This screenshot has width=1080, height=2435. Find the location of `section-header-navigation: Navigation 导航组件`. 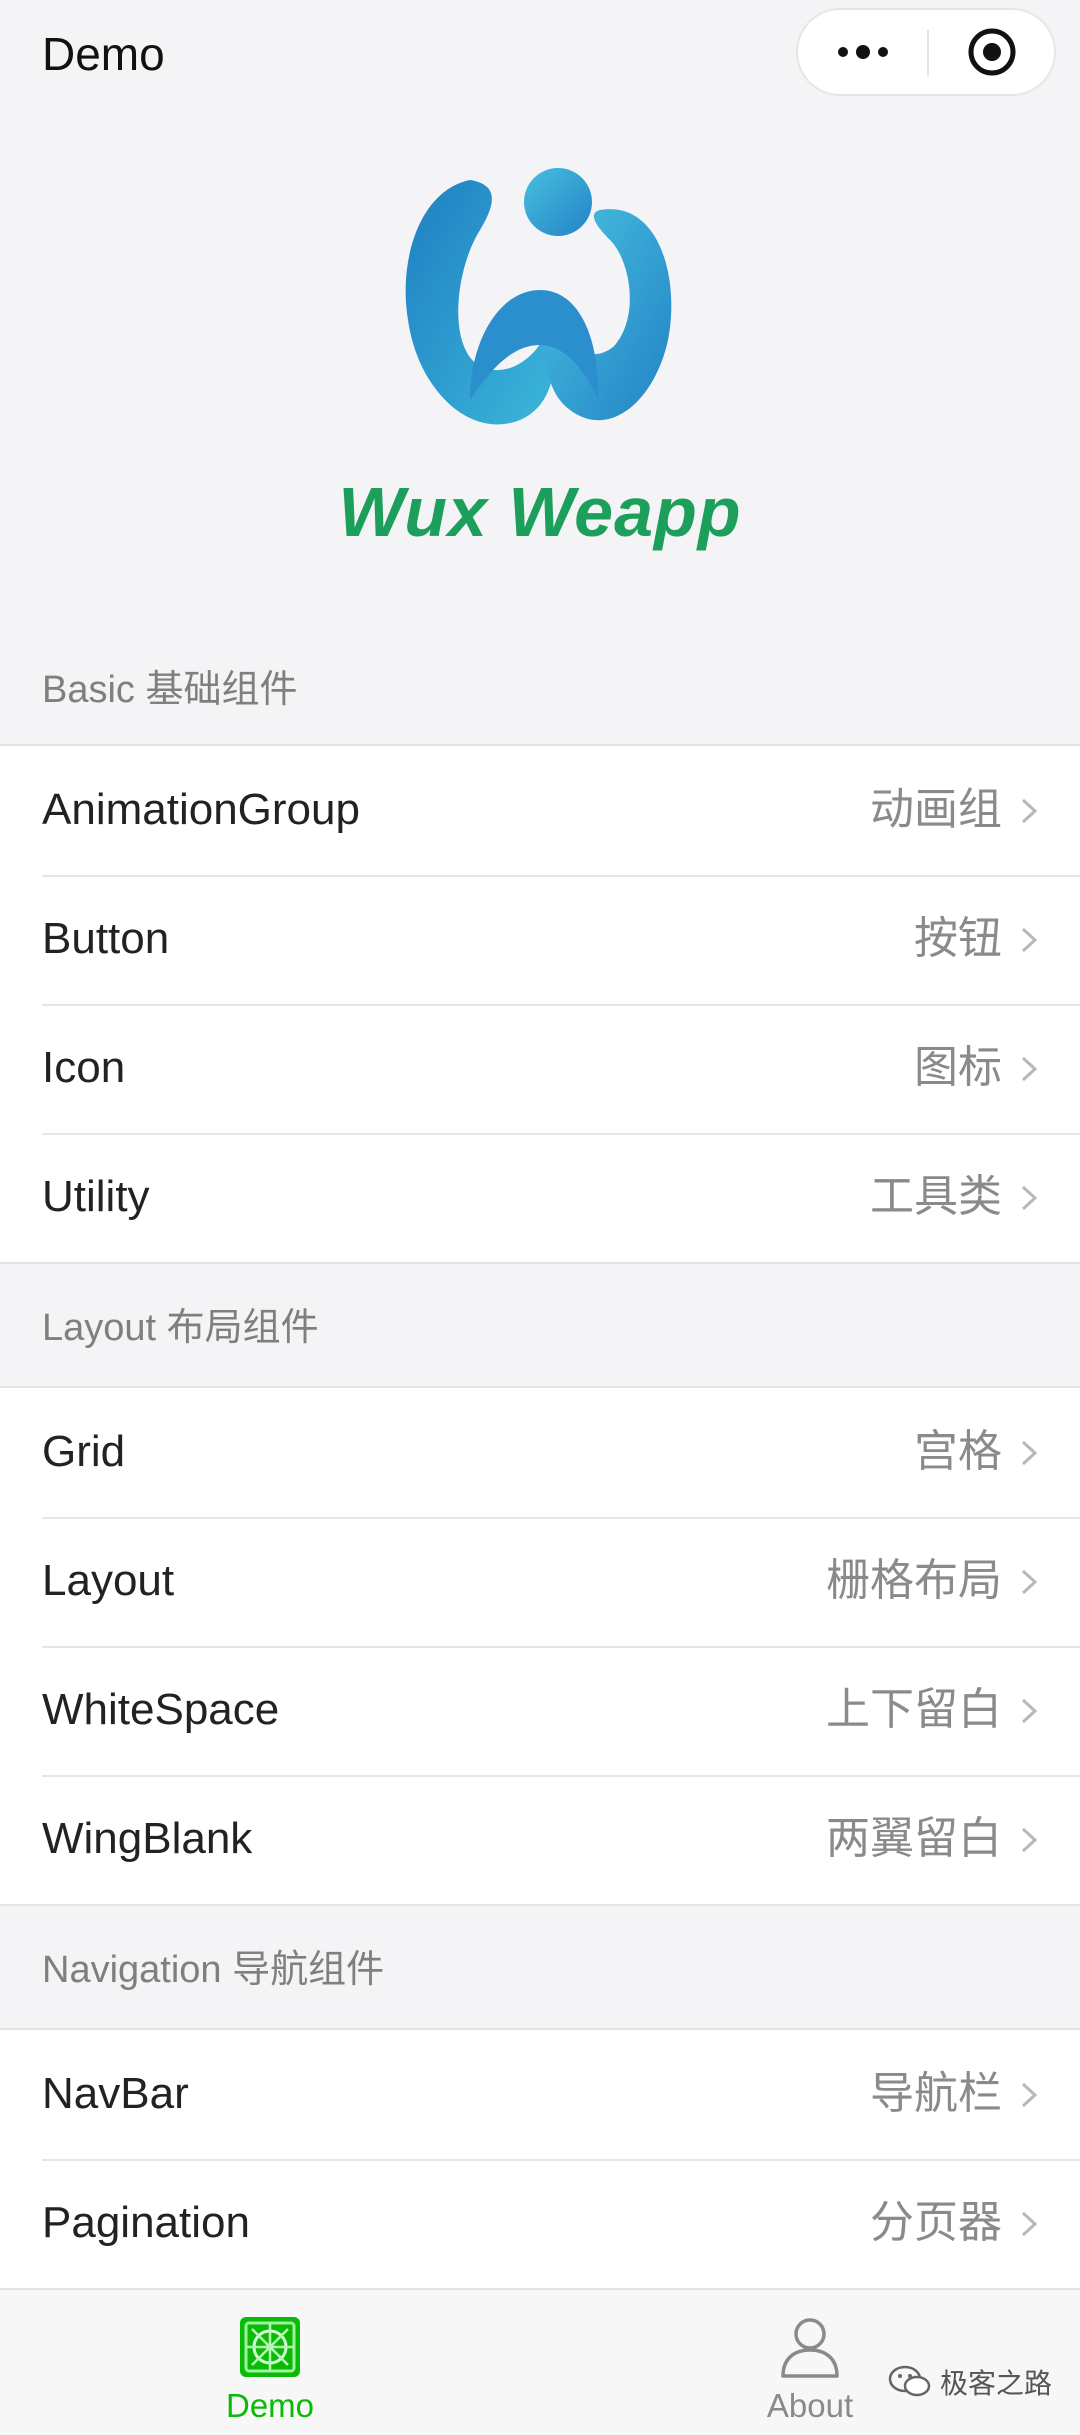

section-header-navigation: Navigation 导航组件 is located at coordinates (540, 1968).